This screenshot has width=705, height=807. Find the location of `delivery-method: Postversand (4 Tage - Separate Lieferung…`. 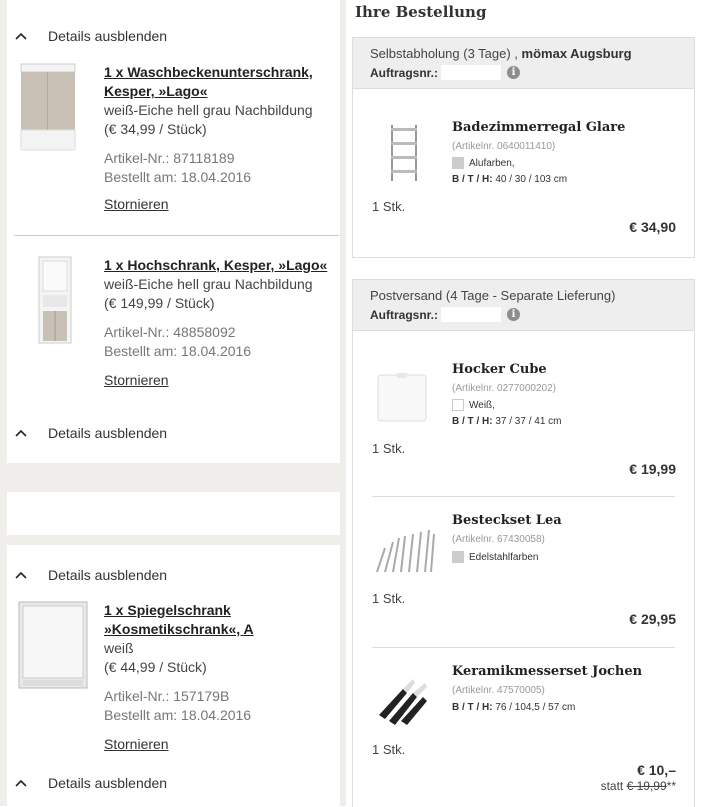

delivery-method: Postversand (4 Tage - Separate Lieferung… is located at coordinates (493, 295).